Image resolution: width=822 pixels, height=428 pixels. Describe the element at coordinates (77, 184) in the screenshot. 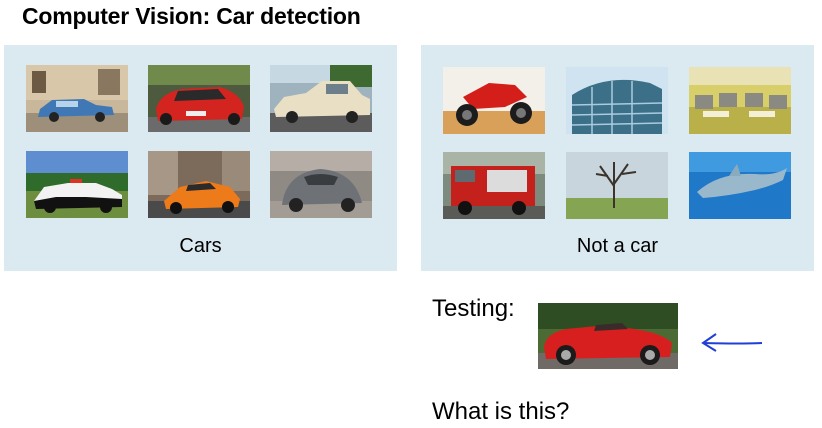

I see `police-car-image` at that location.